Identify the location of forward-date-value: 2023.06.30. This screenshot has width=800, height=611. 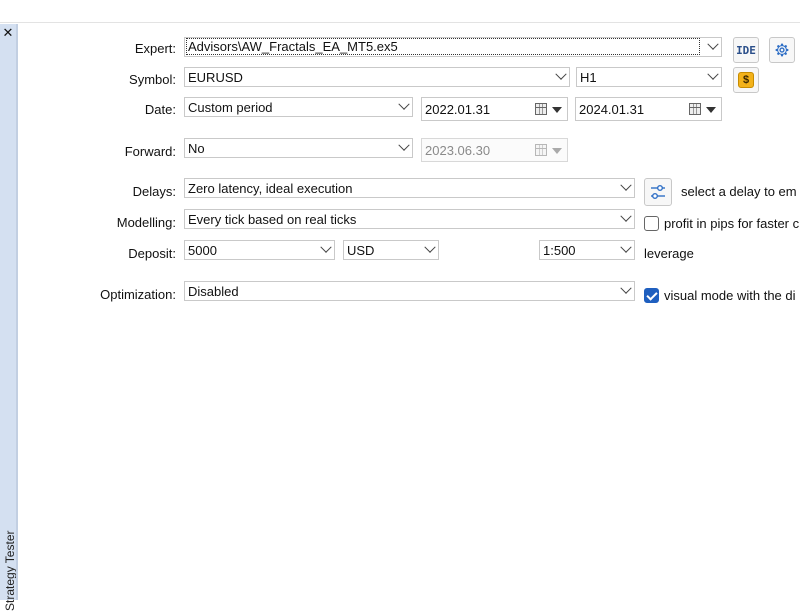
(458, 150).